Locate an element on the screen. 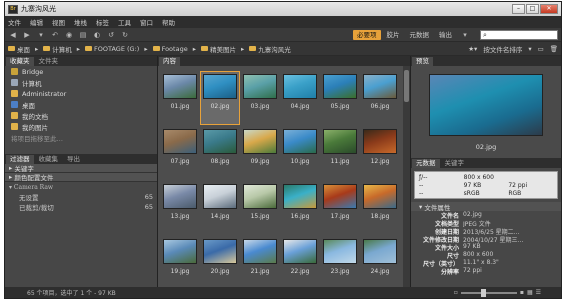 This screenshot has height=303, width=566. breadcrumb-item: 九寨沟风光 is located at coordinates (270, 49).